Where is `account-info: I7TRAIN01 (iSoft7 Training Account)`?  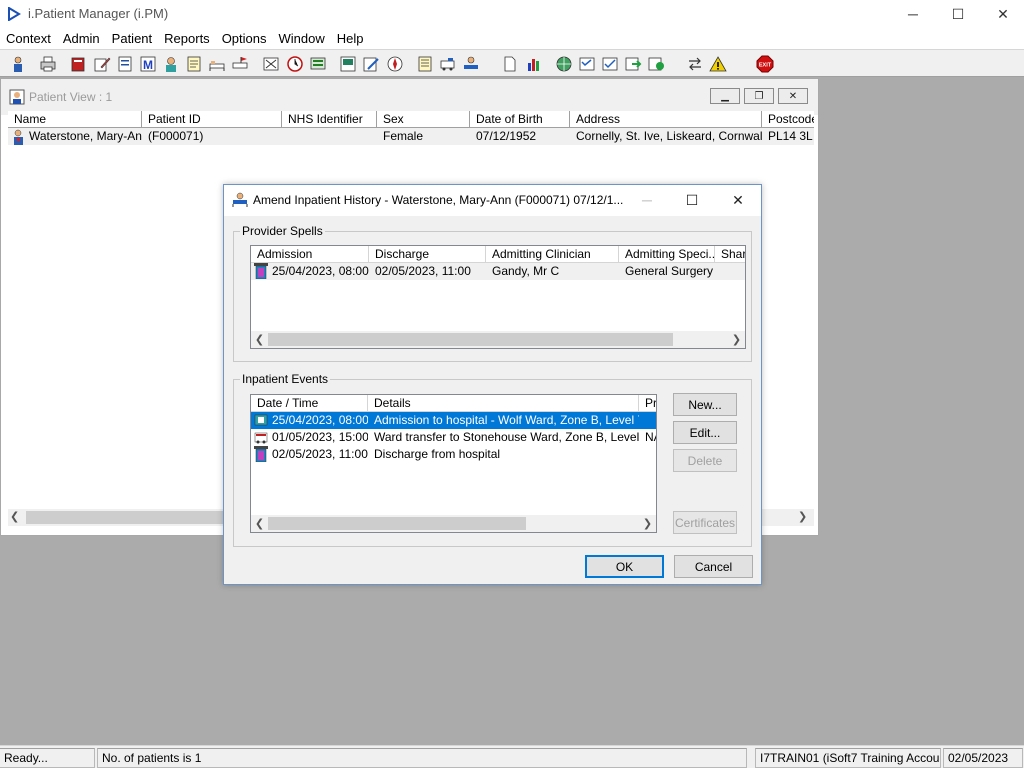
account-info: I7TRAIN01 (iSoft7 Training Account) is located at coordinates (848, 758).